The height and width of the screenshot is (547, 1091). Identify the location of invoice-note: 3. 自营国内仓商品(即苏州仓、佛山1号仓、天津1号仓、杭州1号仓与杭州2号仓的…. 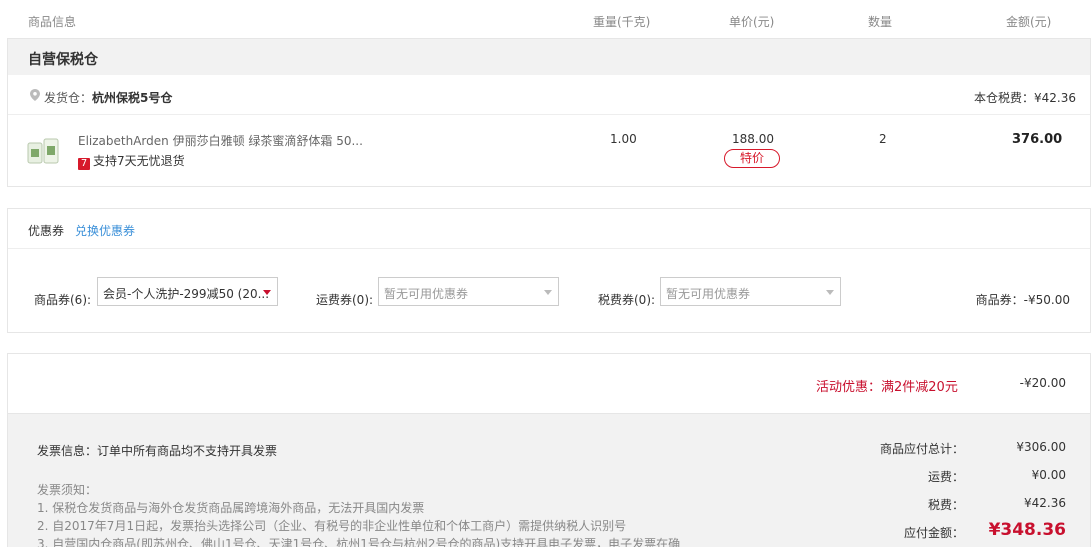
(359, 542).